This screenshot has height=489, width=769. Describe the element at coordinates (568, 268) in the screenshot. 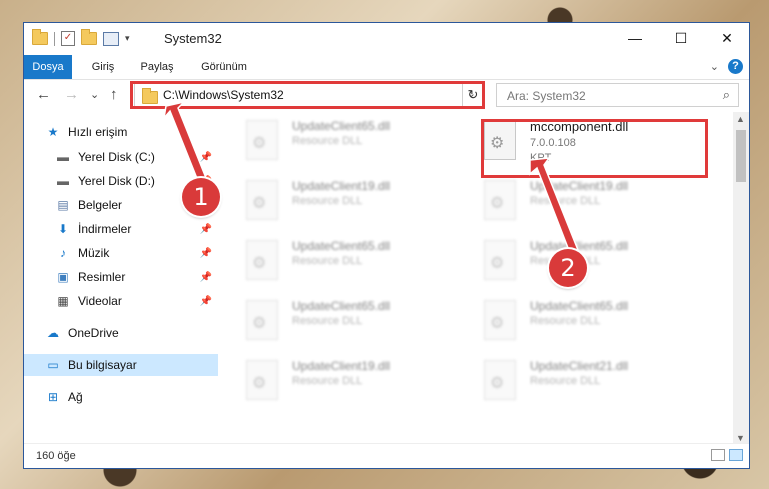

I see `annotation-badge-2: 2` at that location.